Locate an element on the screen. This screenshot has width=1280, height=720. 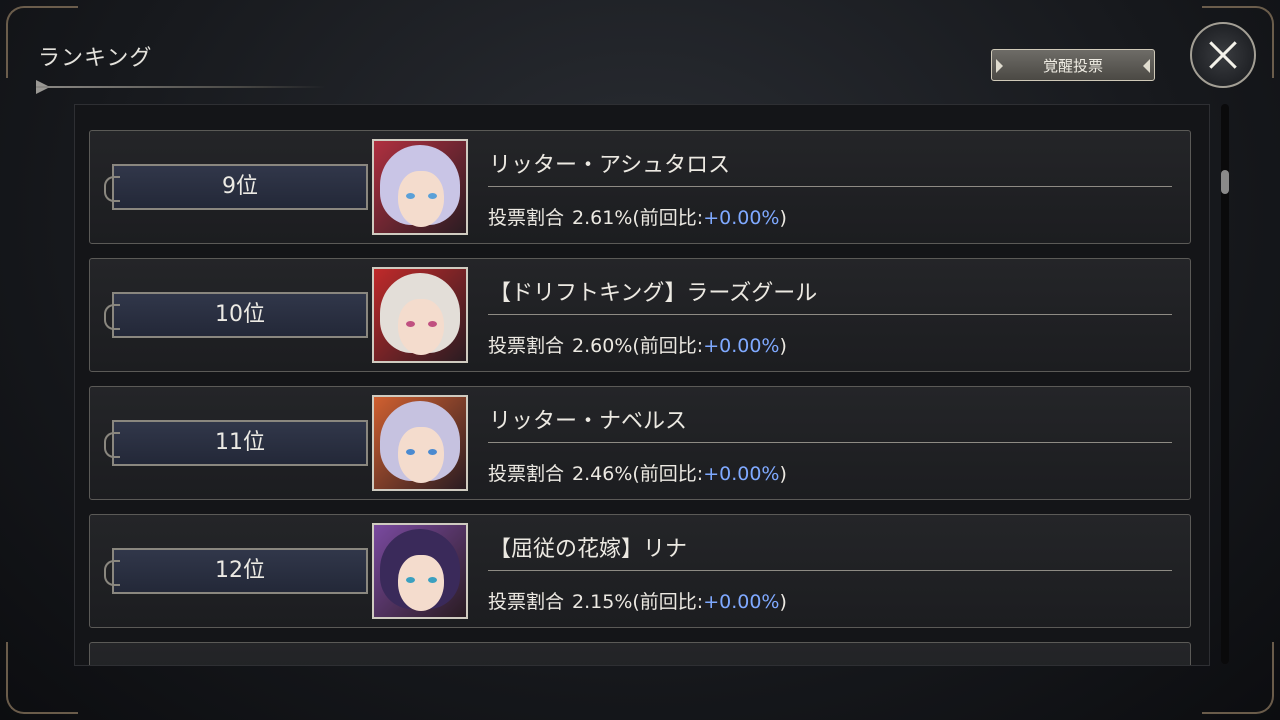
awaken-vote-button: 覚醒投票 is located at coordinates (1073, 65).